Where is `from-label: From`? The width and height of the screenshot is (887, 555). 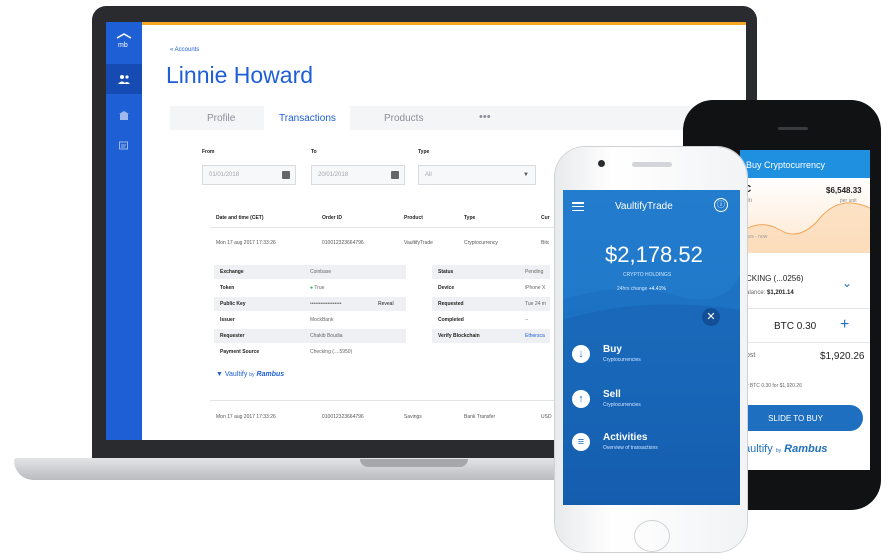
from-label: From is located at coordinates (208, 152).